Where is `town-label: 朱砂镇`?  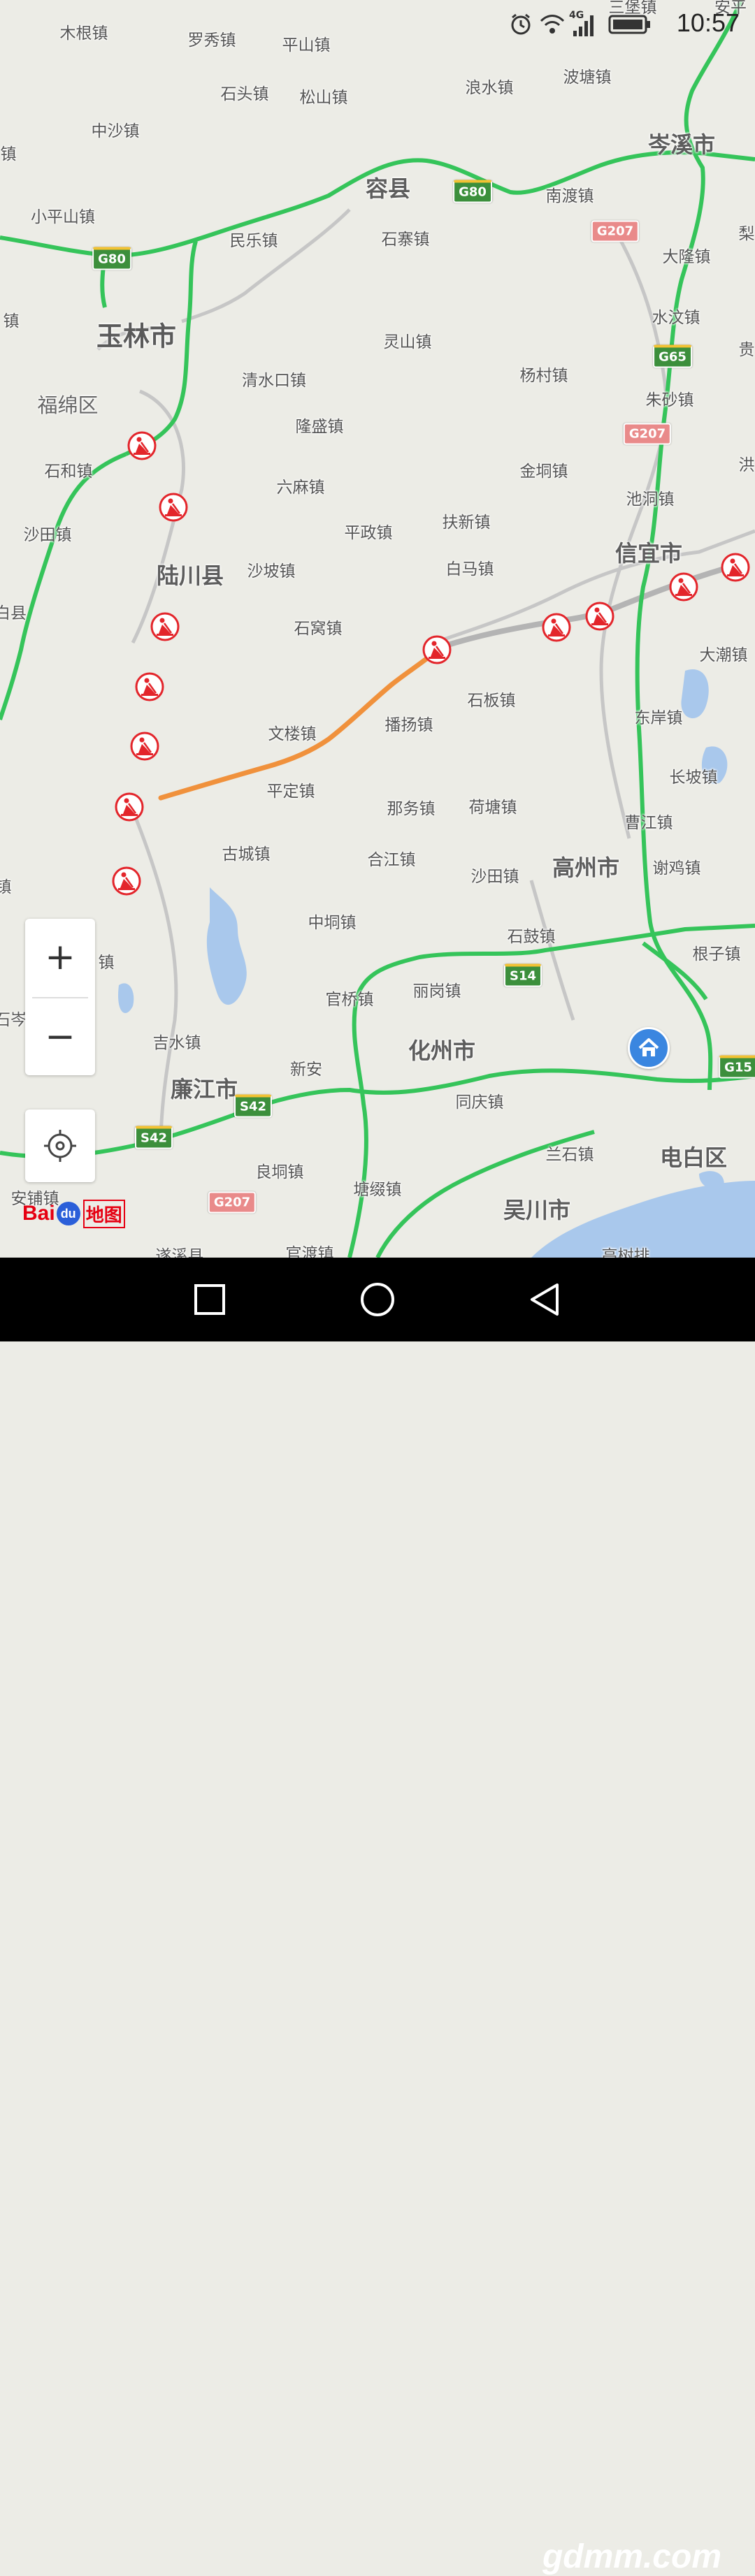 town-label: 朱砂镇 is located at coordinates (669, 400).